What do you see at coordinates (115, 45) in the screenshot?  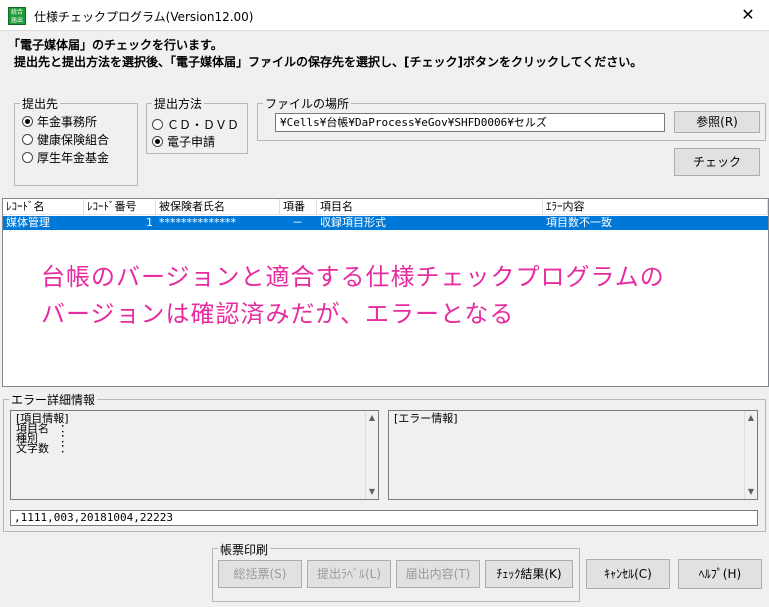 I see `intro-line-1: 「電子媒体届」のチェックを行います。` at bounding box center [115, 45].